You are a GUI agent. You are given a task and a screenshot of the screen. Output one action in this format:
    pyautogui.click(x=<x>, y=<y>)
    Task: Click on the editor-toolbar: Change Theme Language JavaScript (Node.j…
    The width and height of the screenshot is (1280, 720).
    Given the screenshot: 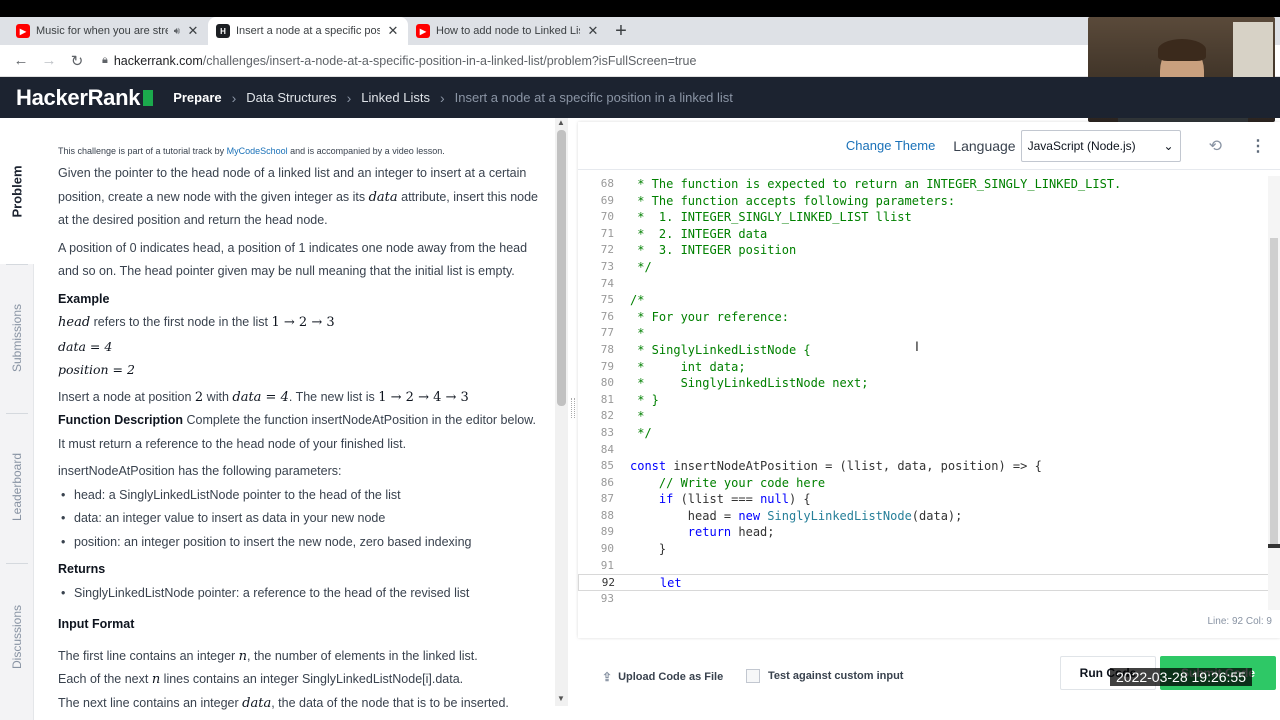 What is the action you would take?
    pyautogui.click(x=929, y=146)
    